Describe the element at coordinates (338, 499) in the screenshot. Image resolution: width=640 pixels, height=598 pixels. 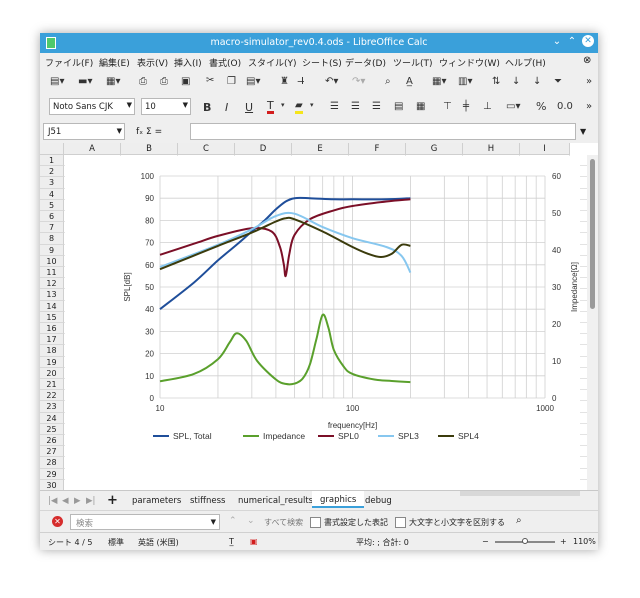
I see `sheet-tab-graphics: graphics` at that location.